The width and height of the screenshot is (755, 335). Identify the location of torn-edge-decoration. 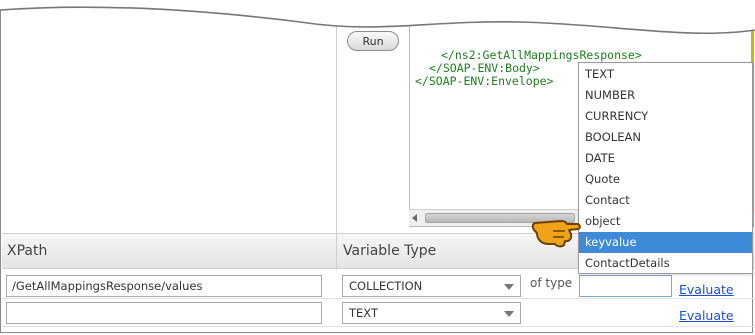
(377, 17).